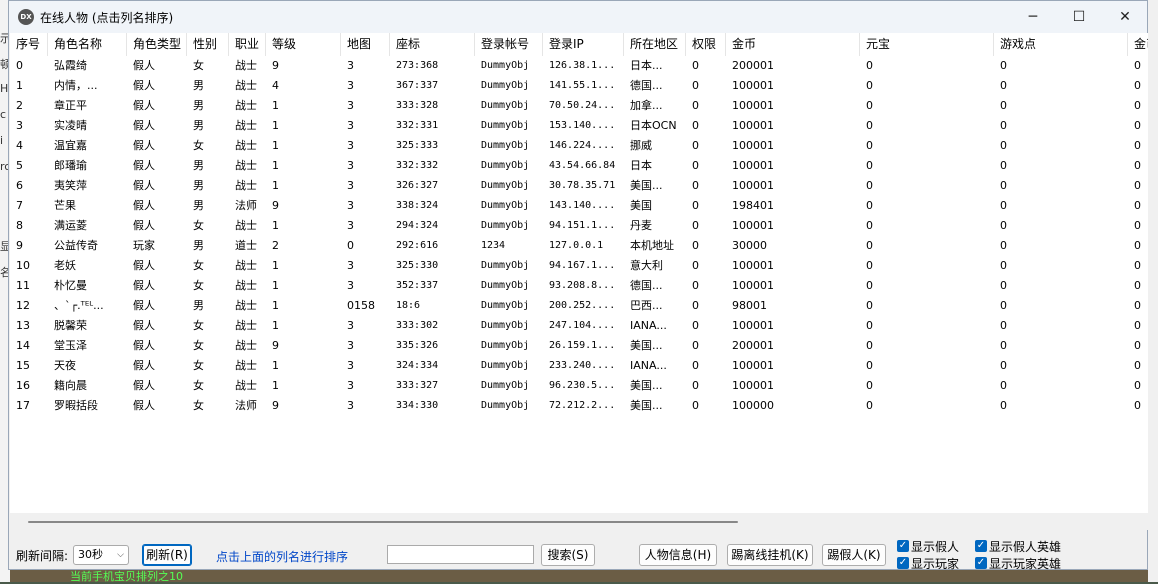  I want to click on table-cell: 1234, so click(493, 245).